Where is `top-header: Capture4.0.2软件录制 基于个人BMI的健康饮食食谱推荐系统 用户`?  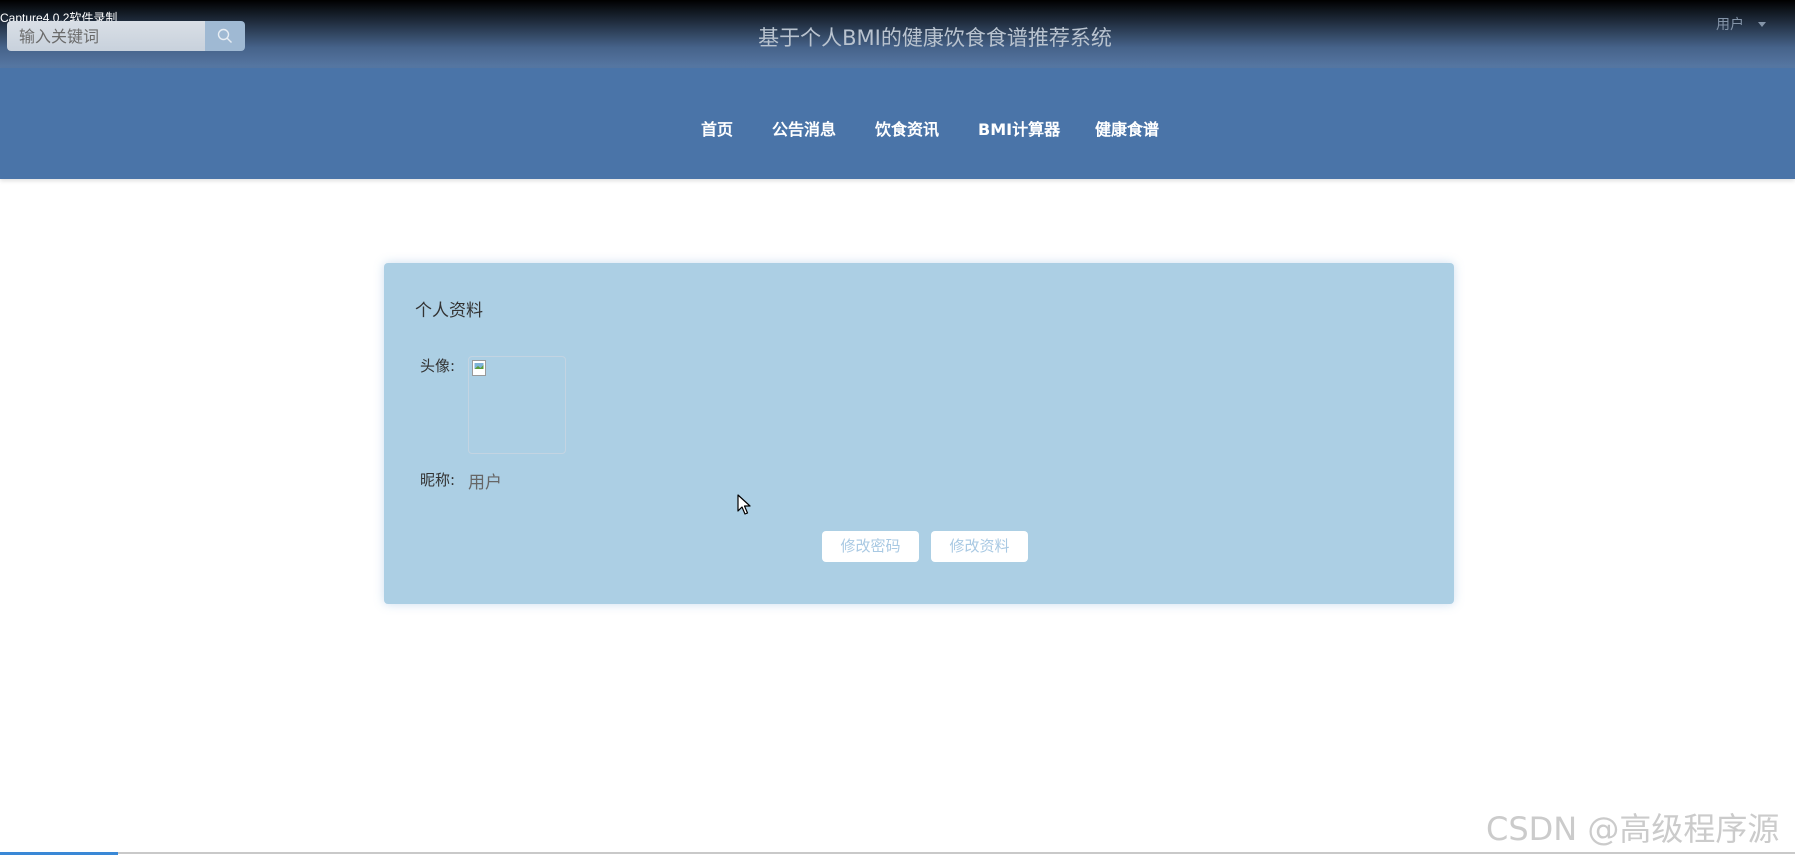 top-header: Capture4.0.2软件录制 基于个人BMI的健康饮食食谱推荐系统 用户 is located at coordinates (897, 34).